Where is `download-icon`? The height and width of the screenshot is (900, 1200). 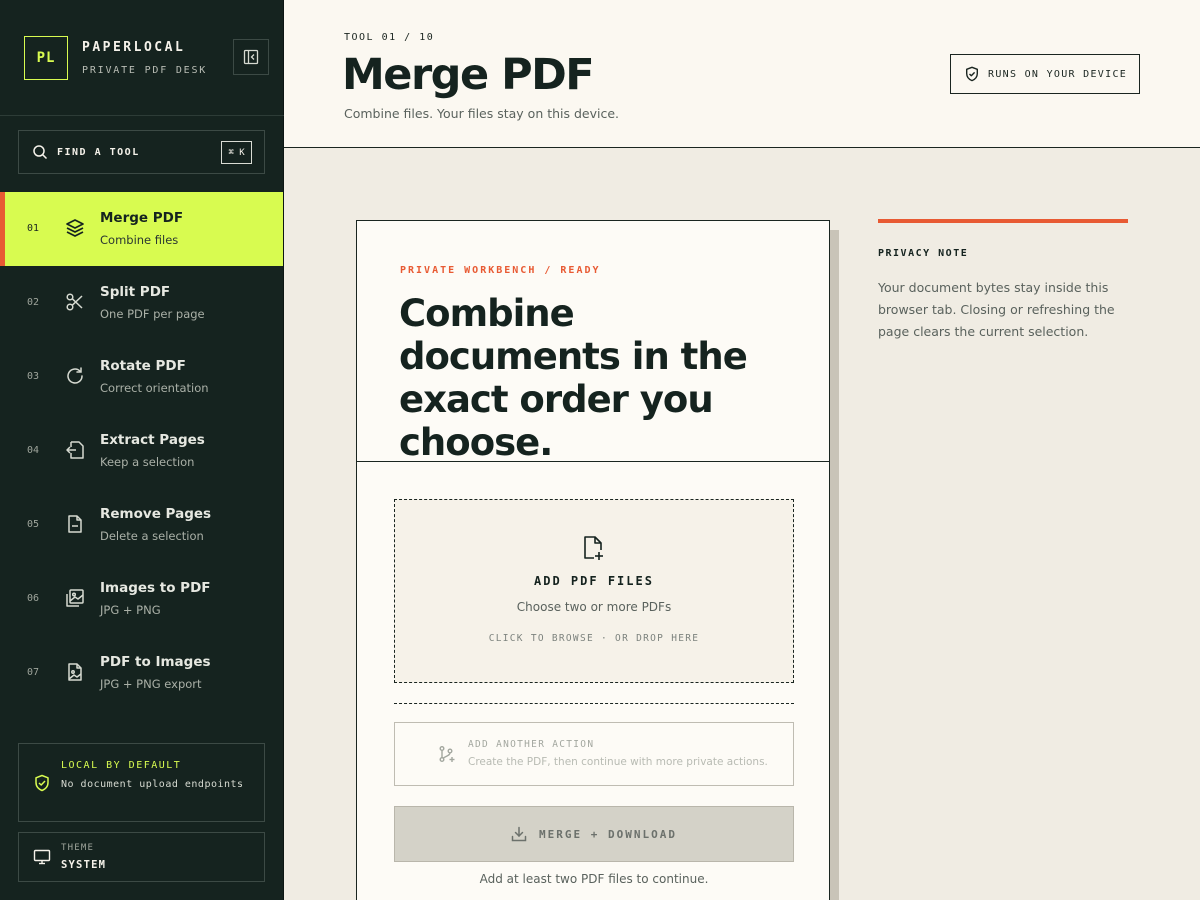
download-icon is located at coordinates (519, 834).